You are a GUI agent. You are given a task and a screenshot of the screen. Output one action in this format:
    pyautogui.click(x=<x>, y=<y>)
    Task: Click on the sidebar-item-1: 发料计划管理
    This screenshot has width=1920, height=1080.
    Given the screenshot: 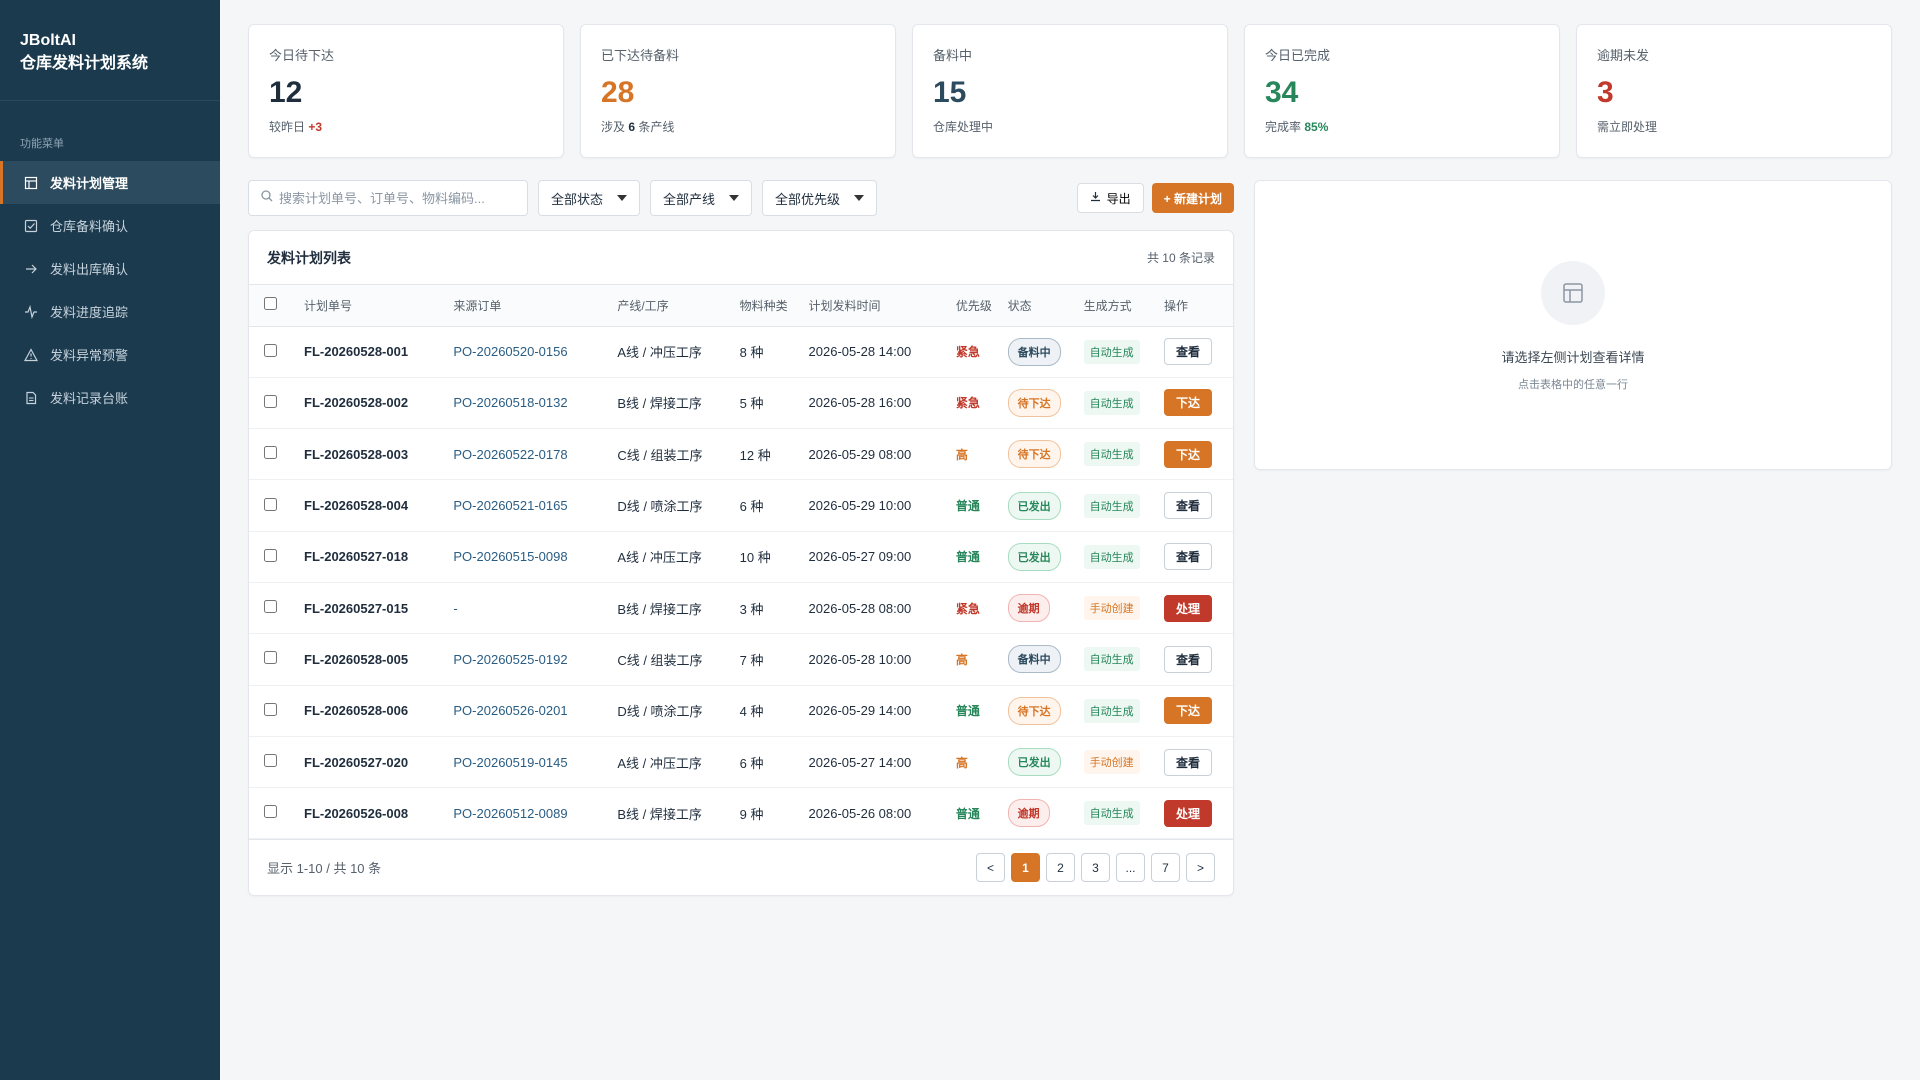 What is the action you would take?
    pyautogui.click(x=110, y=182)
    